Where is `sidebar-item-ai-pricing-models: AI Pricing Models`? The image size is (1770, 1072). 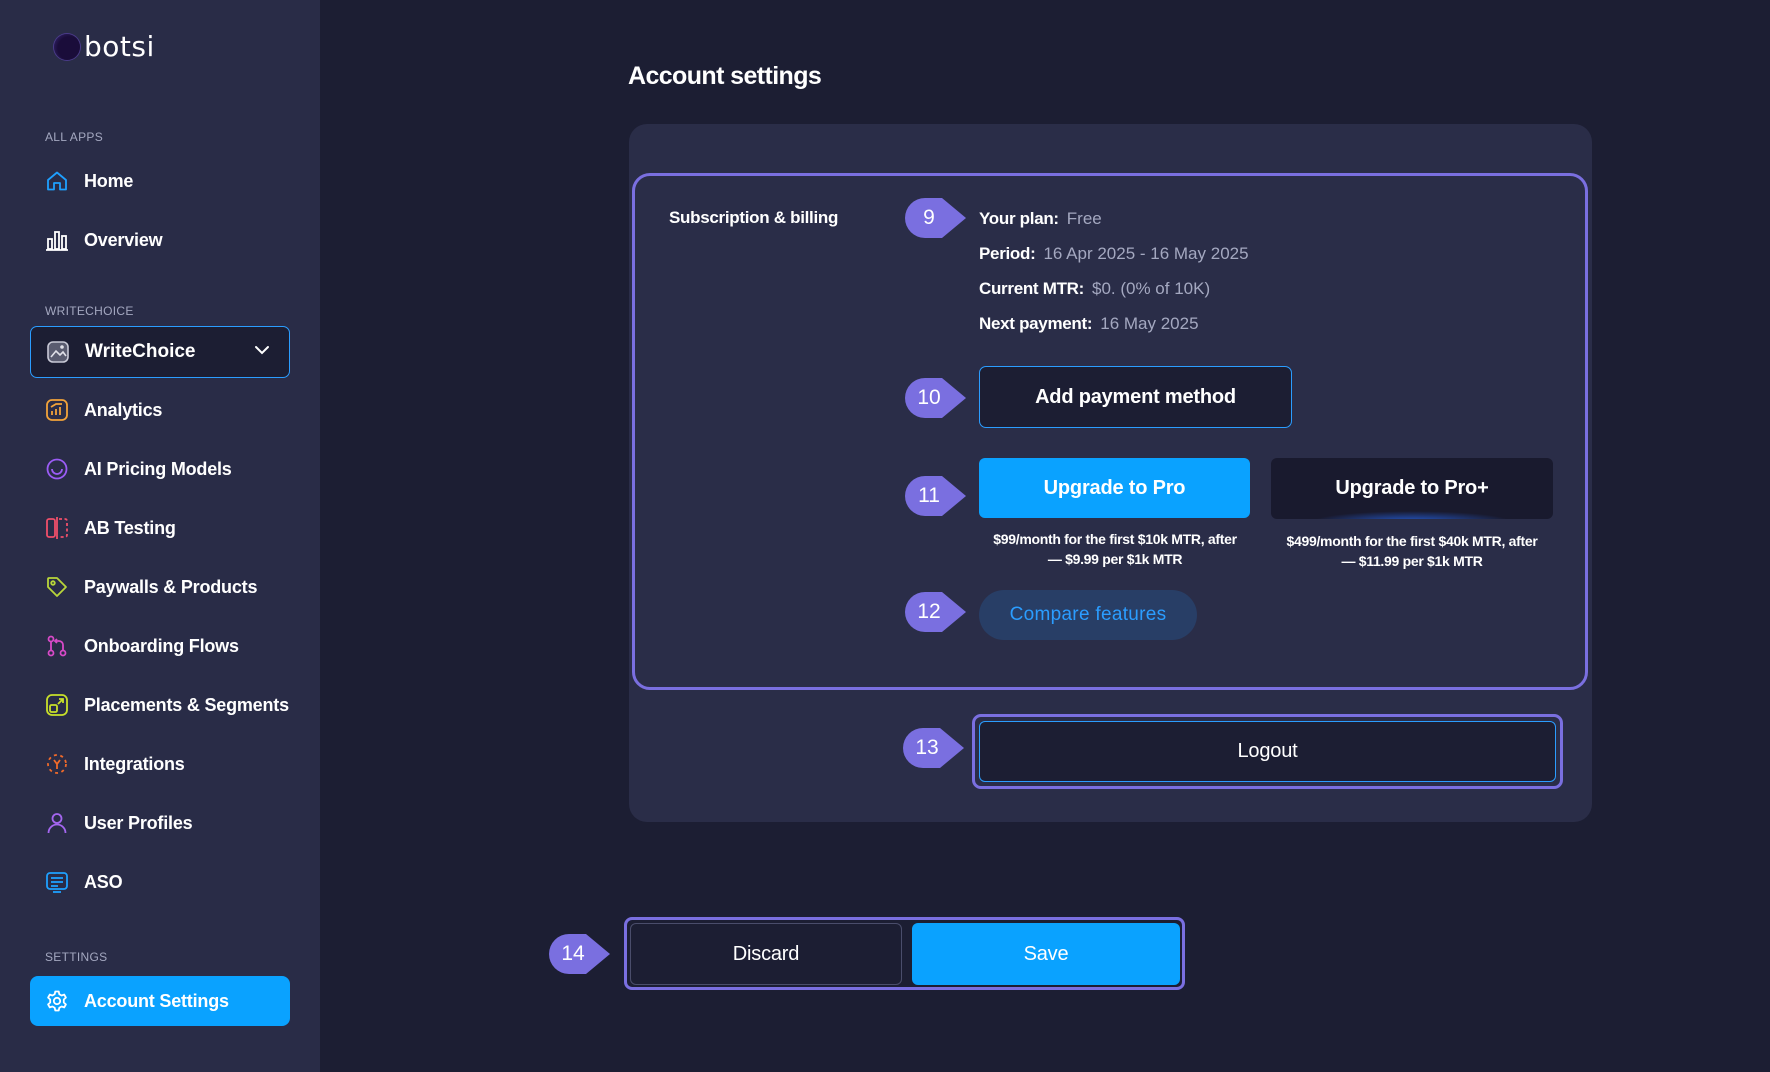
sidebar-item-ai-pricing-models: AI Pricing Models is located at coordinates (160, 469).